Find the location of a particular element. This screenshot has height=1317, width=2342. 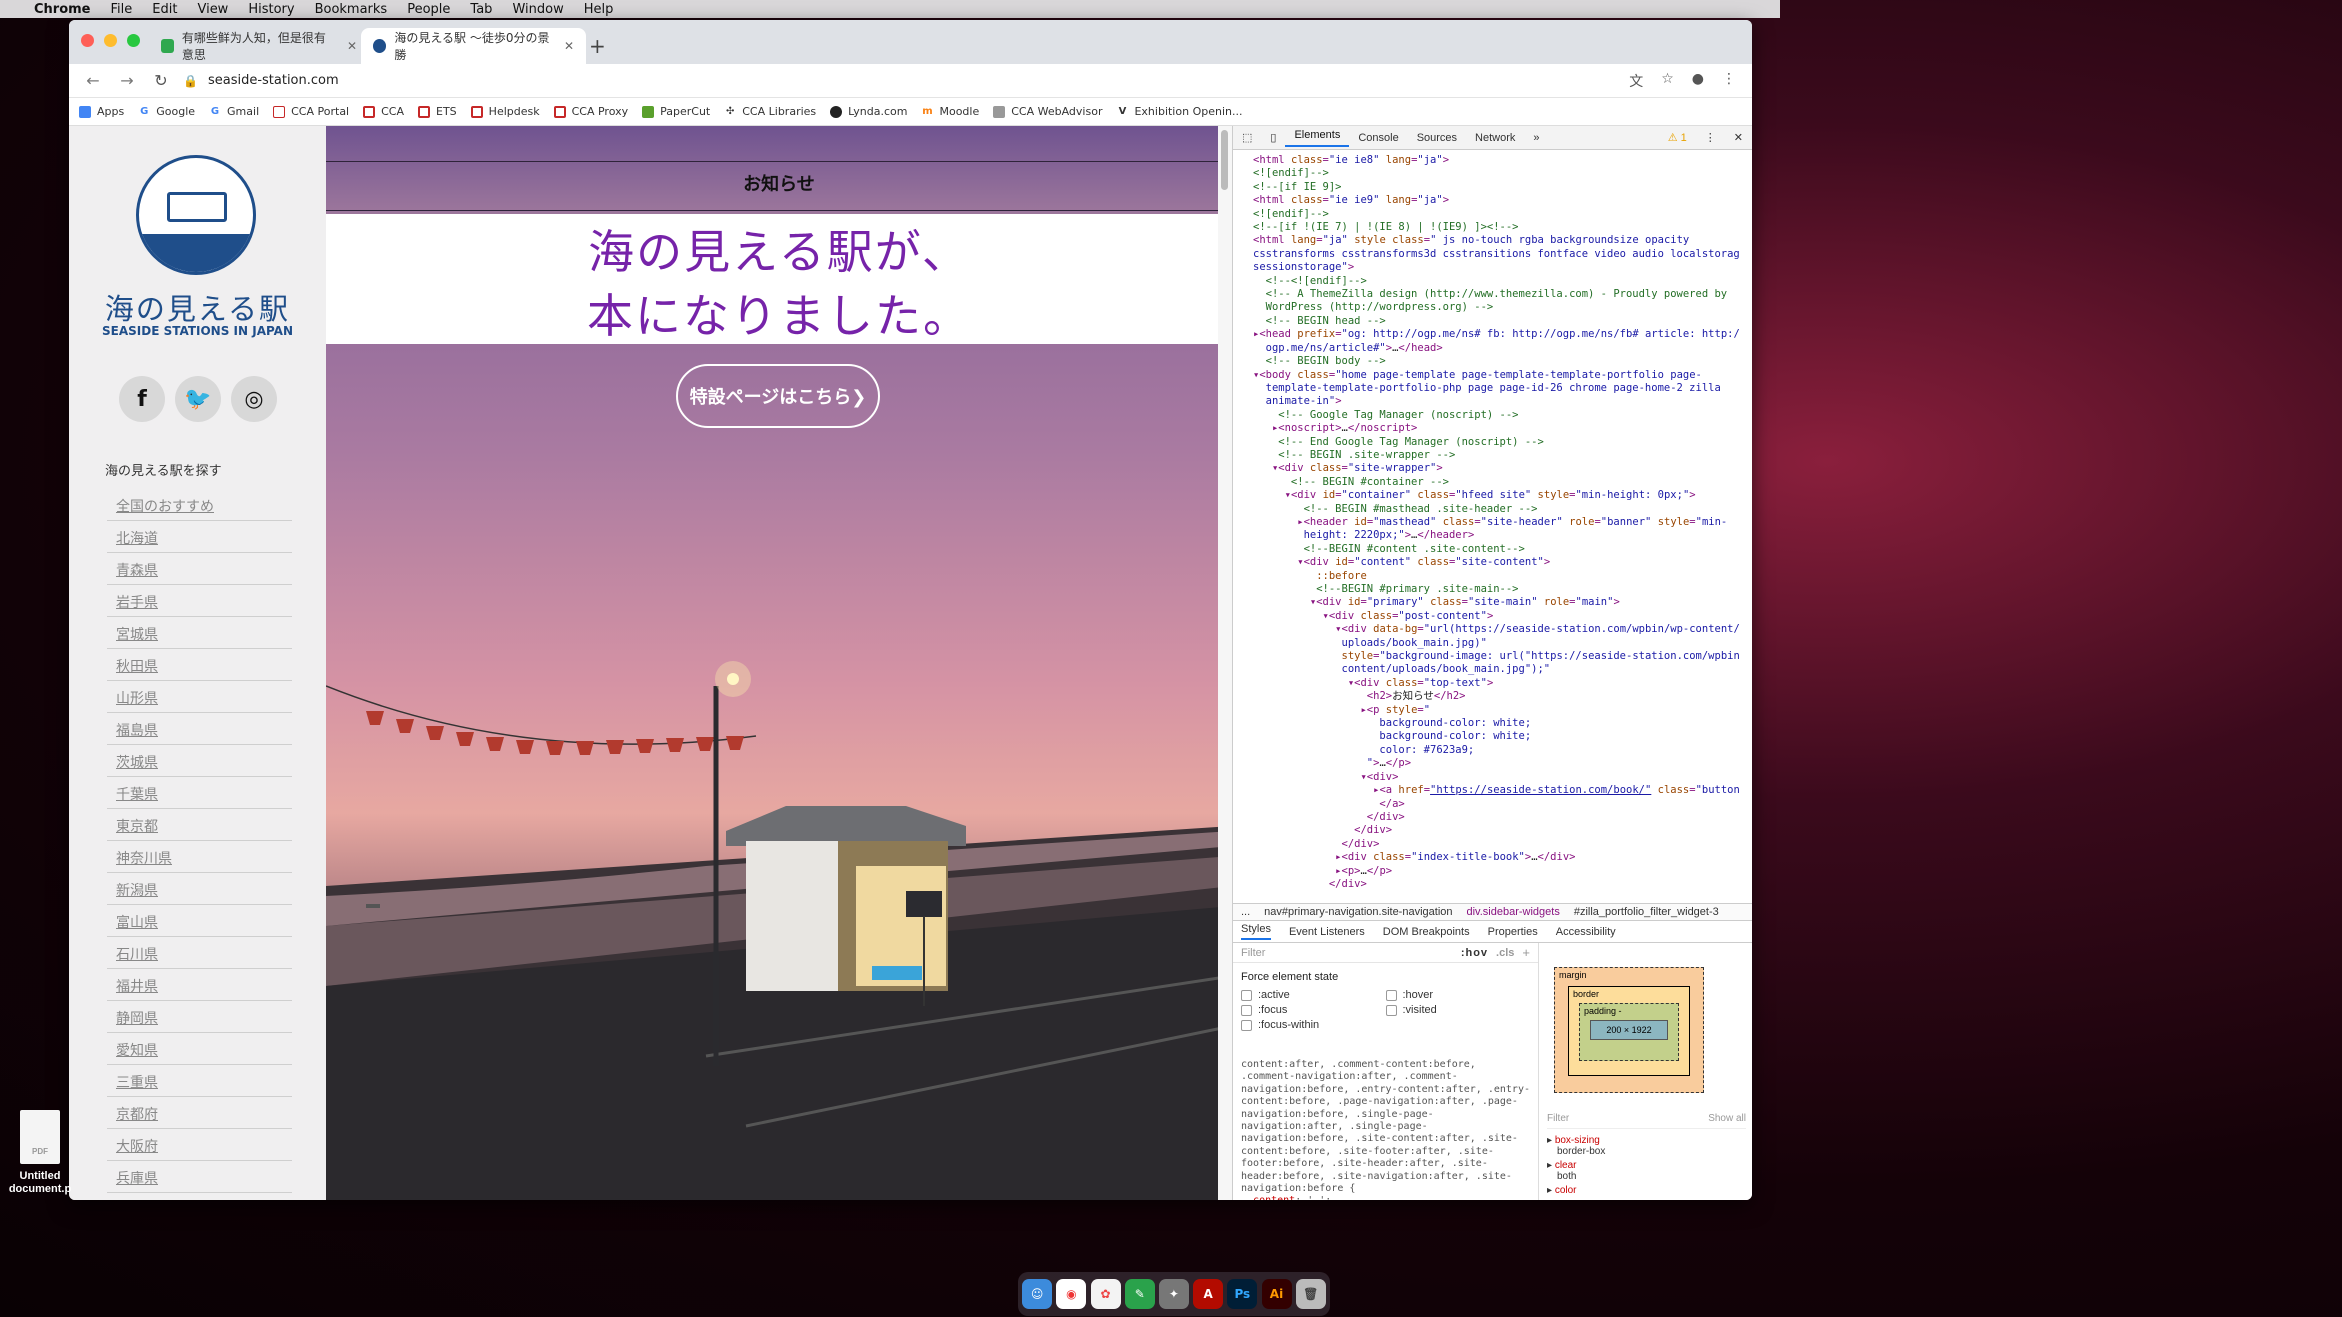

menu-kebab-icon: ⋮ is located at coordinates (1729, 81).